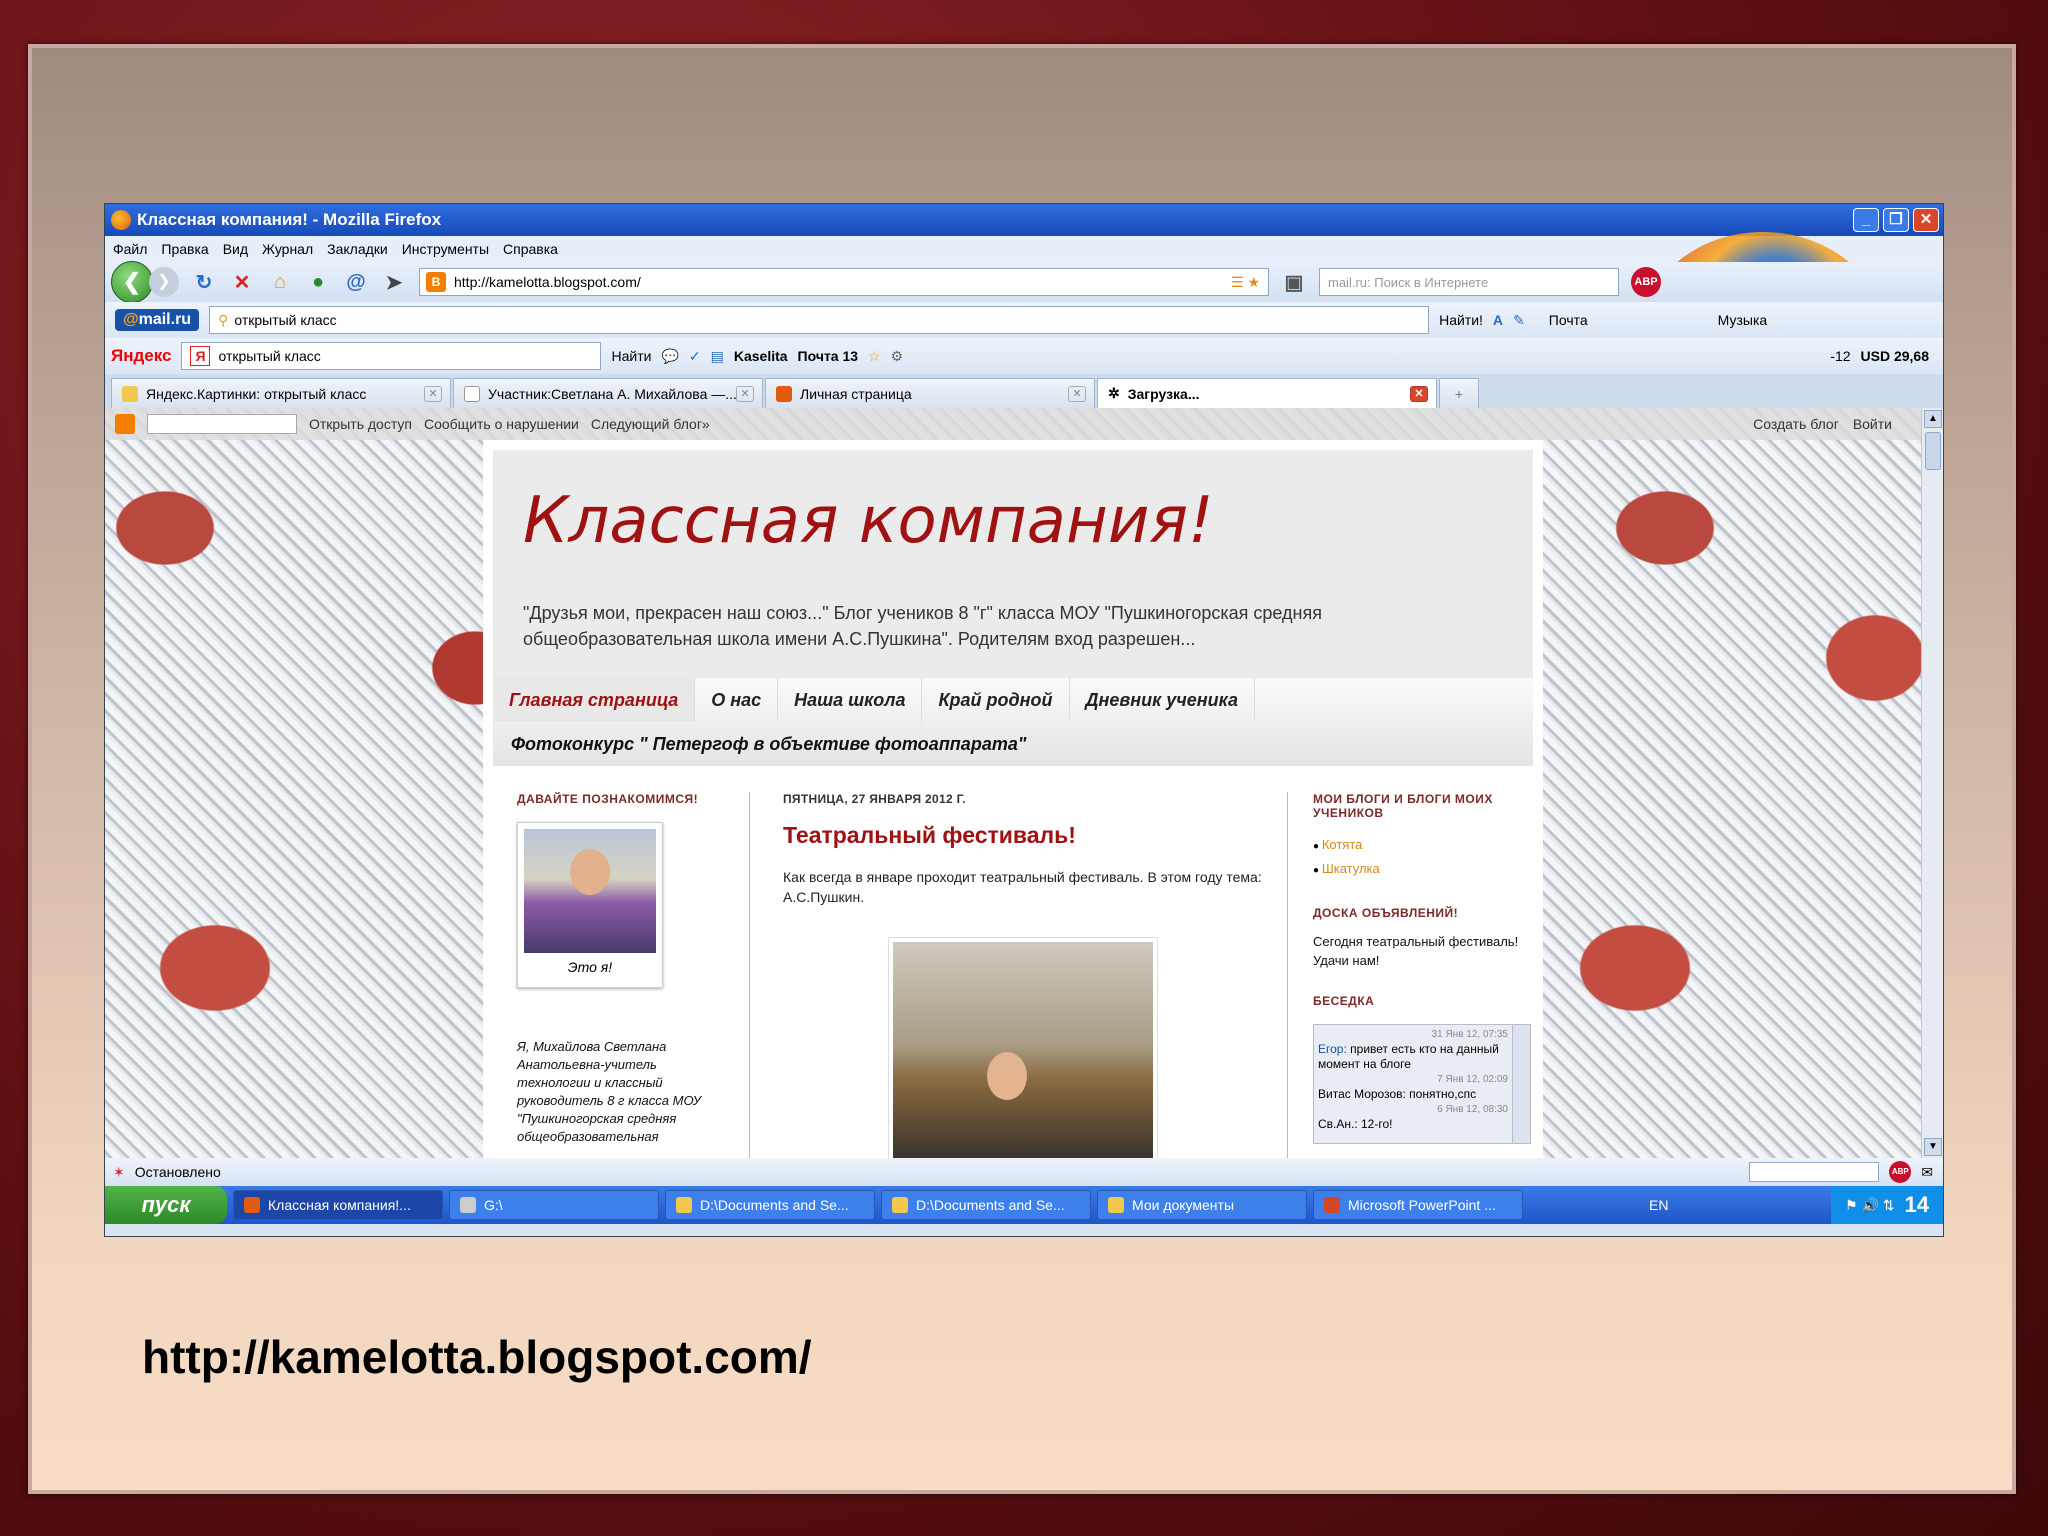 Image resolution: width=2048 pixels, height=1536 pixels. Describe the element at coordinates (1933, 419) in the screenshot. I see `scroll-up-icon: ▲` at that location.